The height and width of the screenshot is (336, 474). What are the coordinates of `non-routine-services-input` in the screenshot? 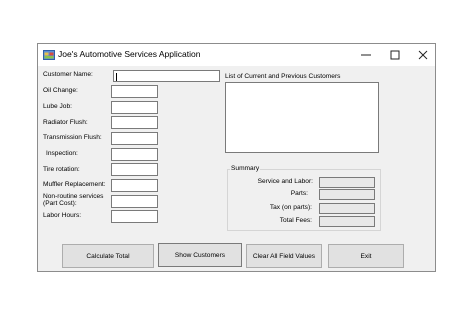 It's located at (134, 201).